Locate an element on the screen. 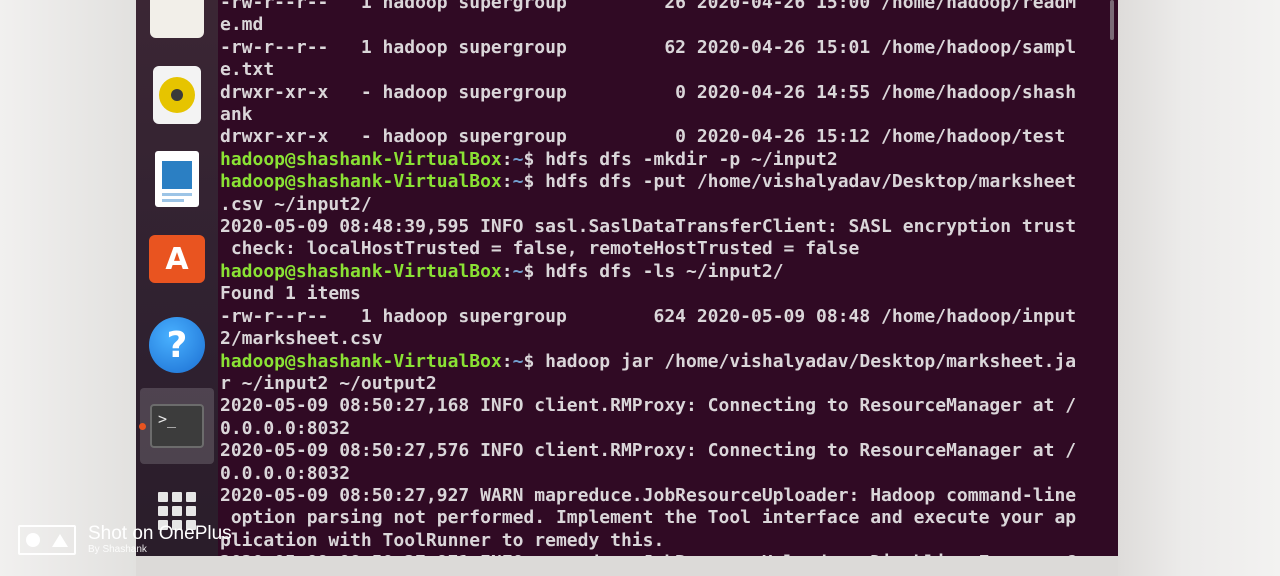 The width and height of the screenshot is (1280, 576). camera-watermark: Shot on OnePlus By Shashank is located at coordinates (125, 540).